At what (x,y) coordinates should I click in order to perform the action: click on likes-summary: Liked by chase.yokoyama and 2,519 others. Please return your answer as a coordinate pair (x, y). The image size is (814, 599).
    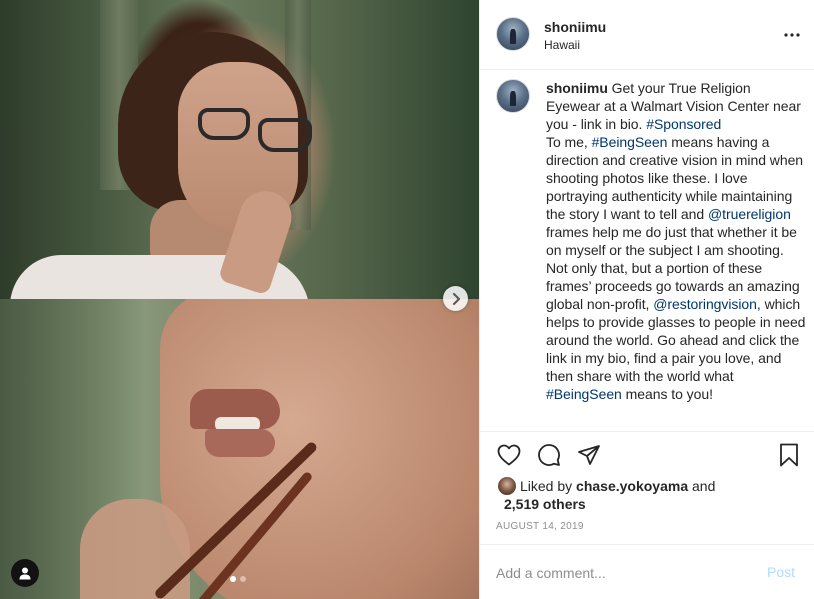
    Looking at the image, I should click on (648, 495).